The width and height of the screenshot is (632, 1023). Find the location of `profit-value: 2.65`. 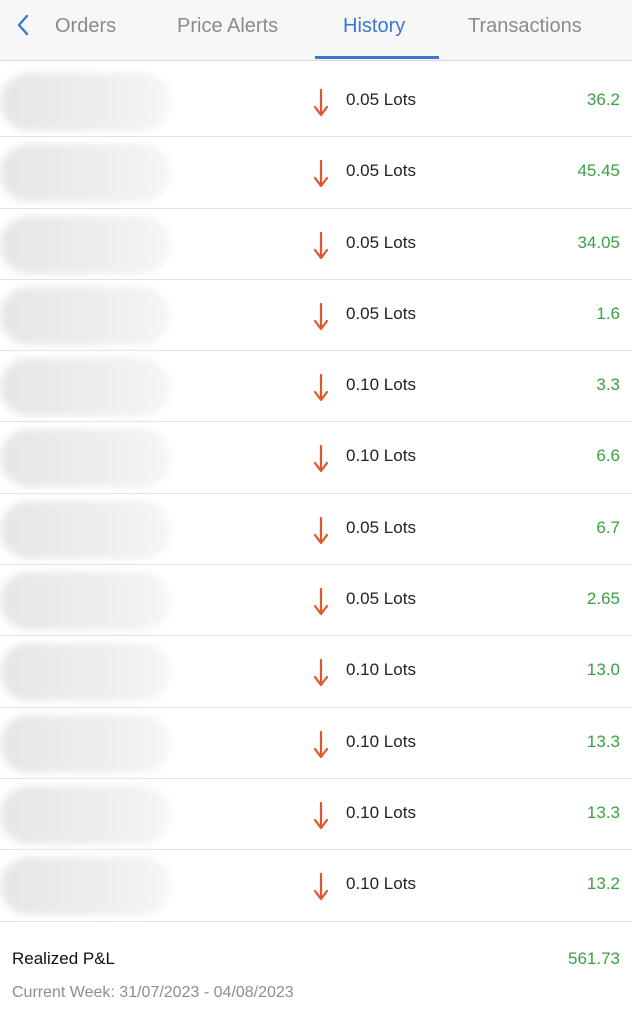

profit-value: 2.65 is located at coordinates (603, 599).